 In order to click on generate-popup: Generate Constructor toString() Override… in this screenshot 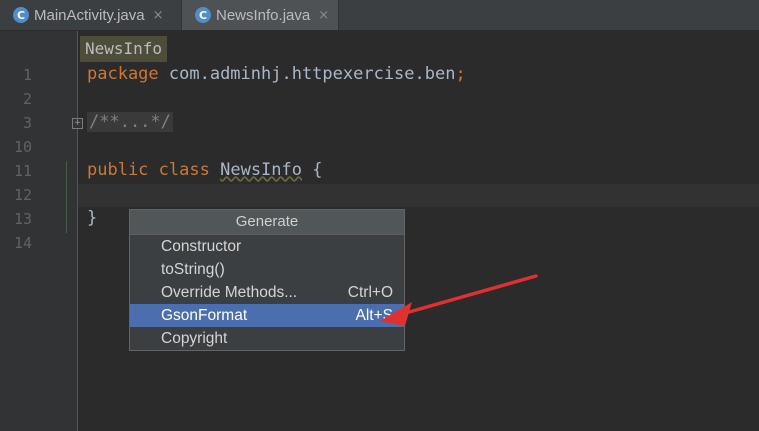, I will do `click(267, 280)`.